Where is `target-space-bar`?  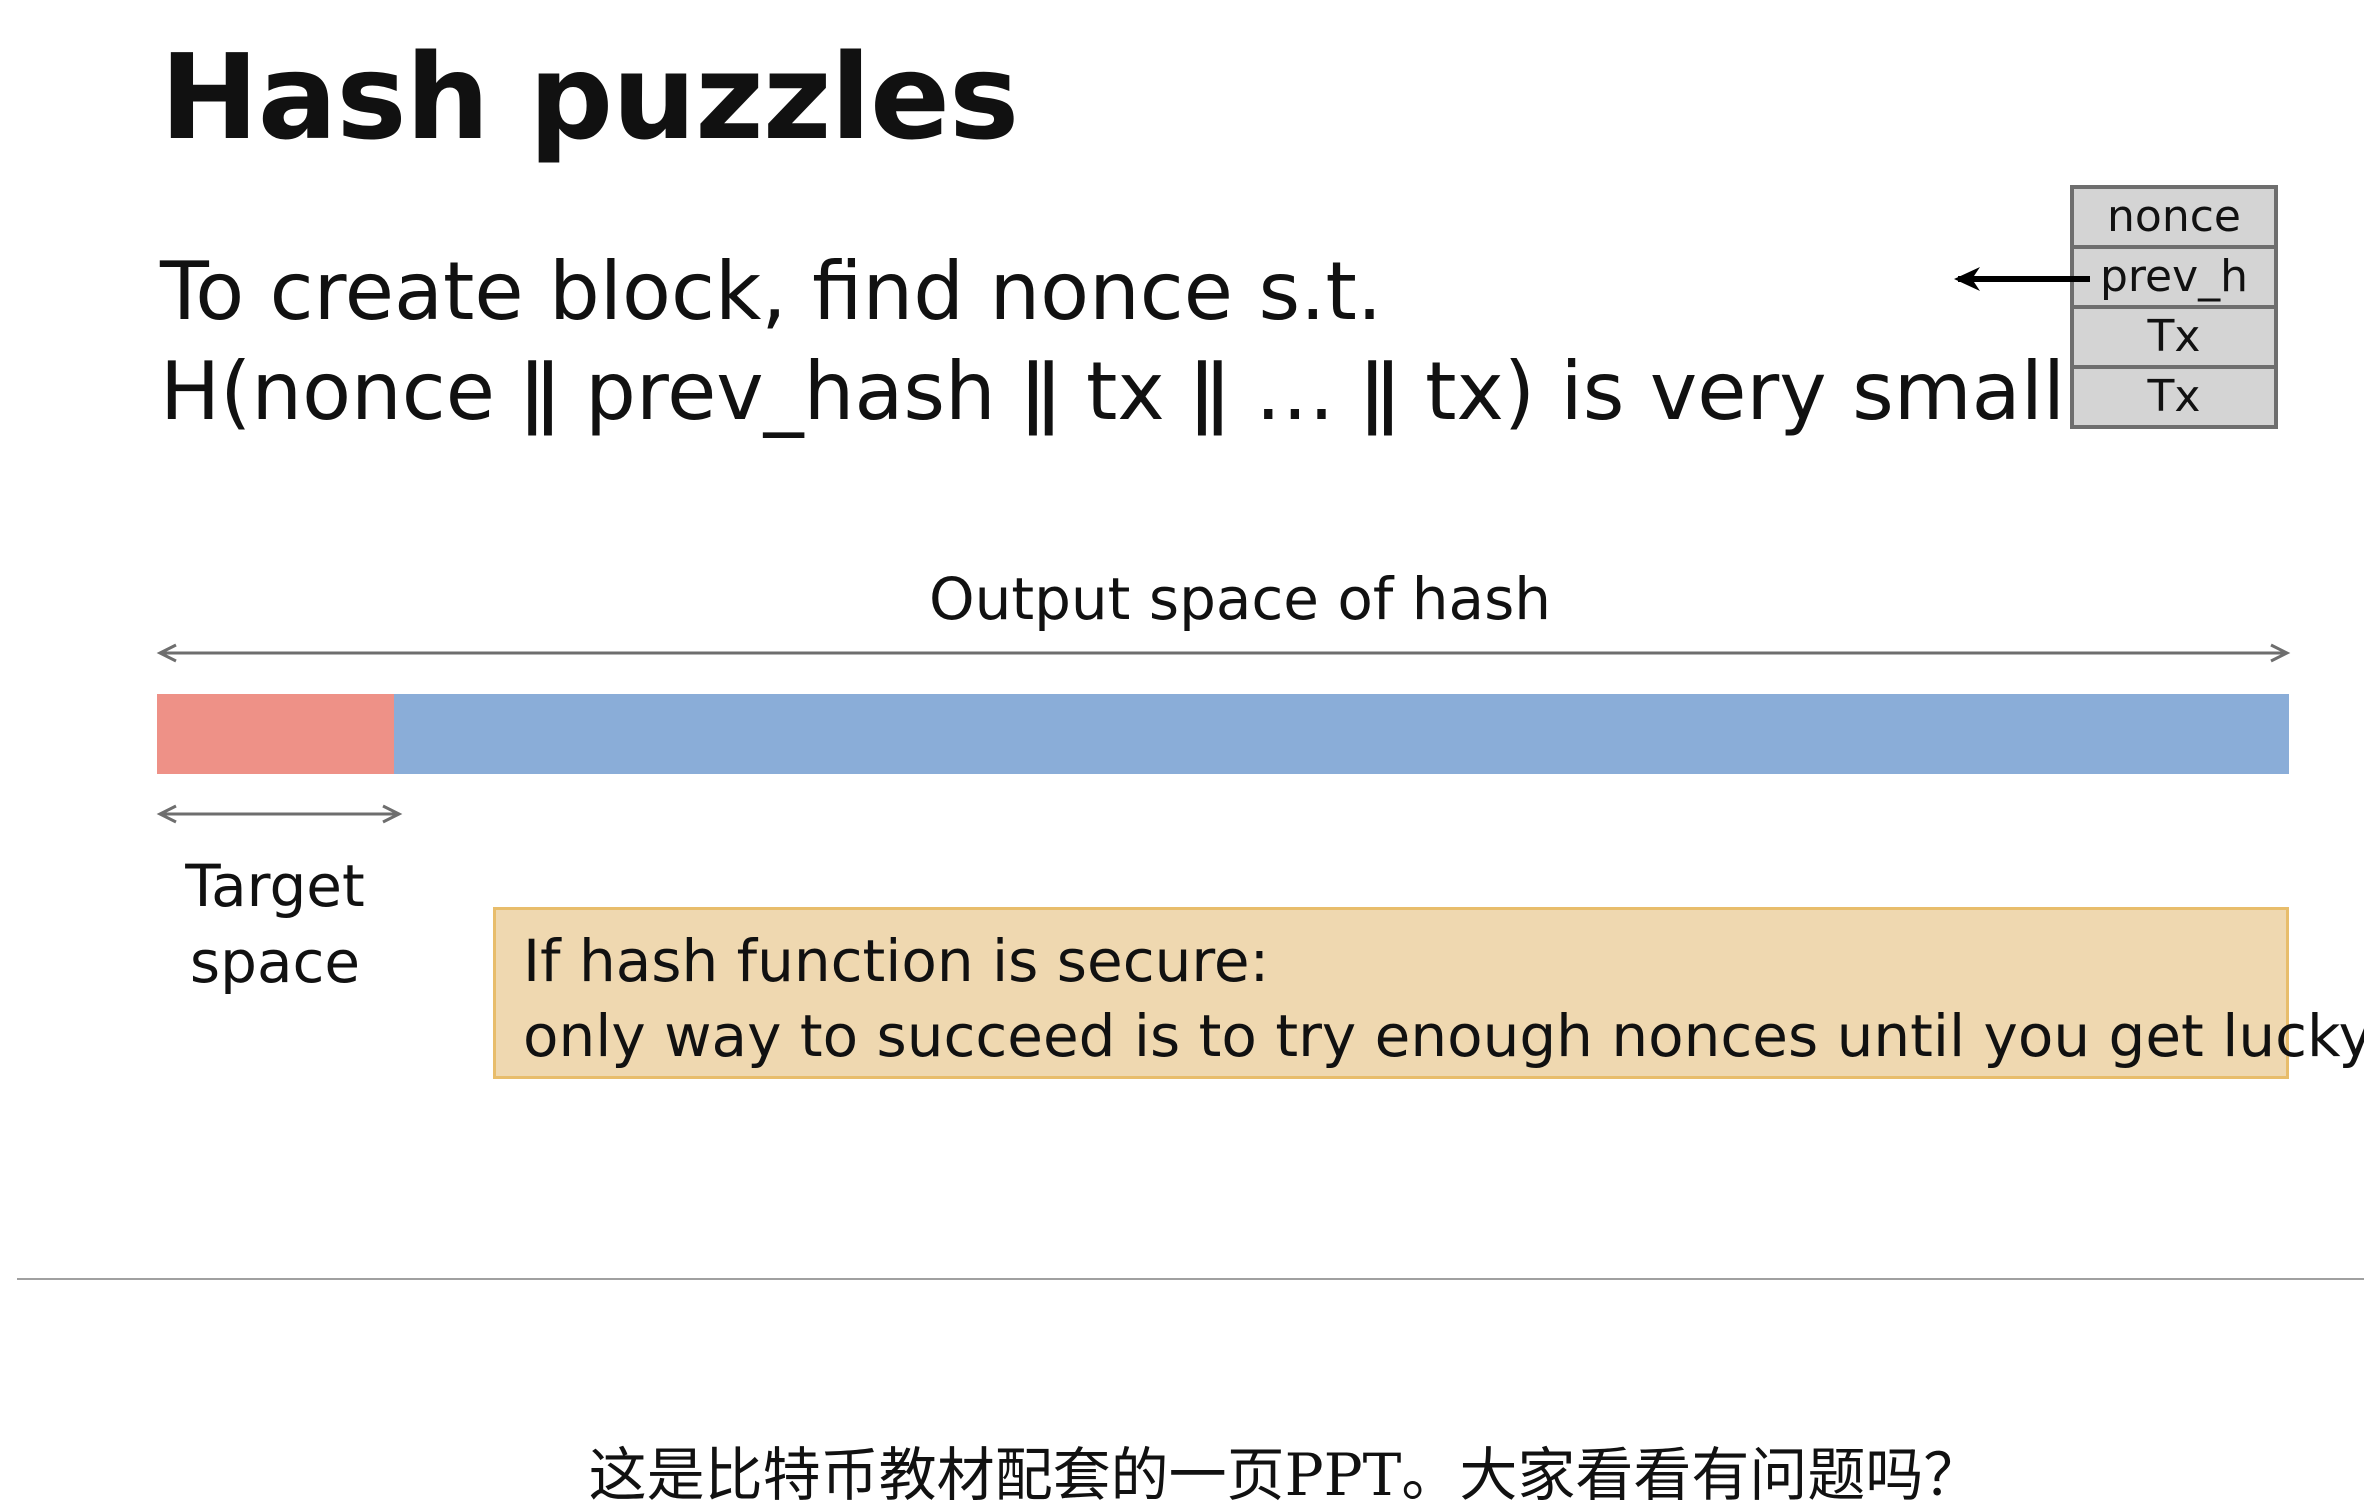 target-space-bar is located at coordinates (275, 734).